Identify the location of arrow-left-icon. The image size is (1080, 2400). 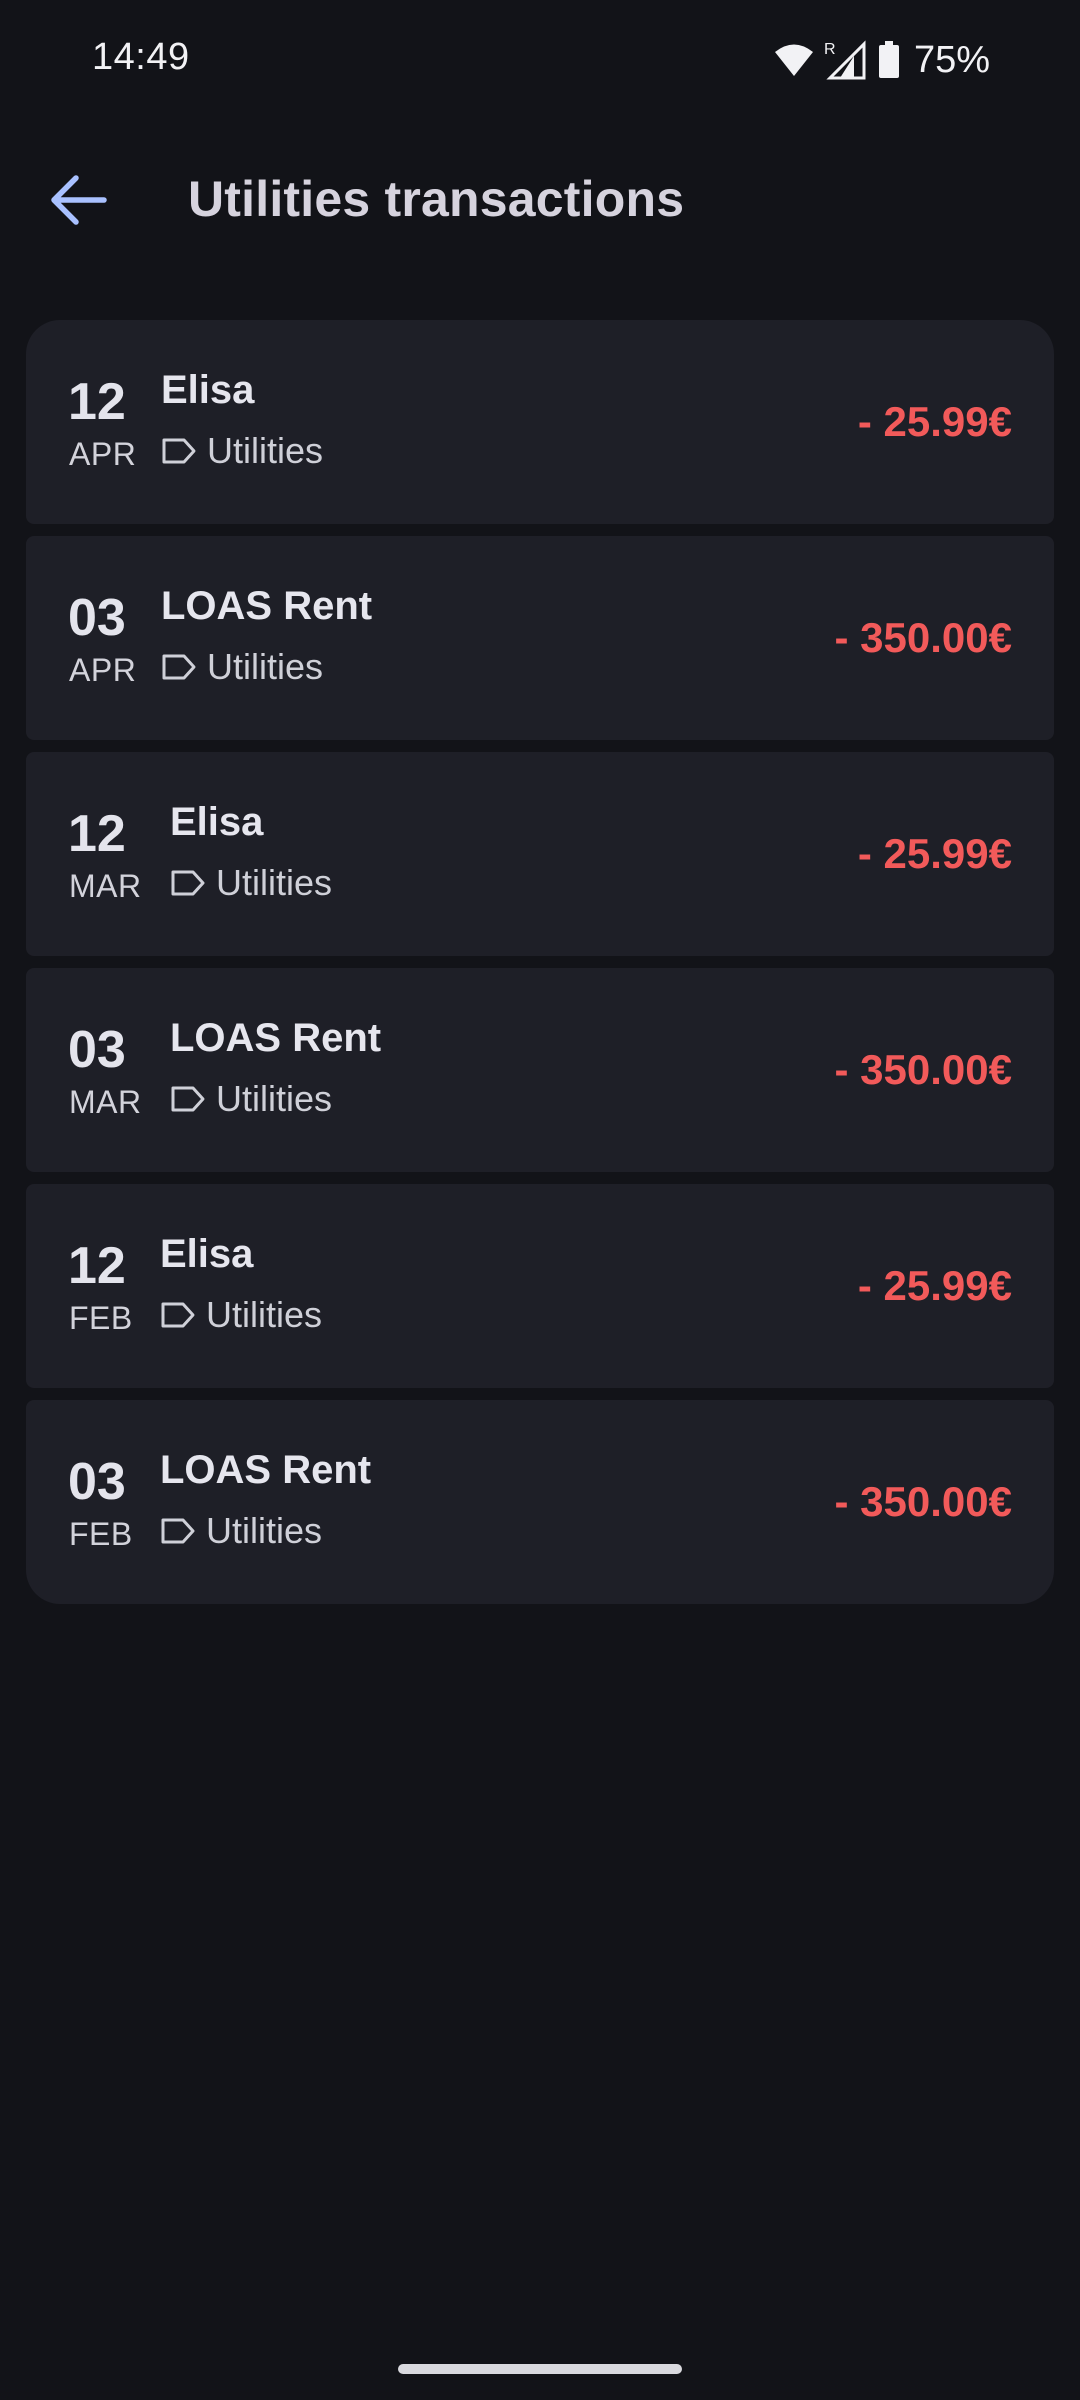
(79, 200).